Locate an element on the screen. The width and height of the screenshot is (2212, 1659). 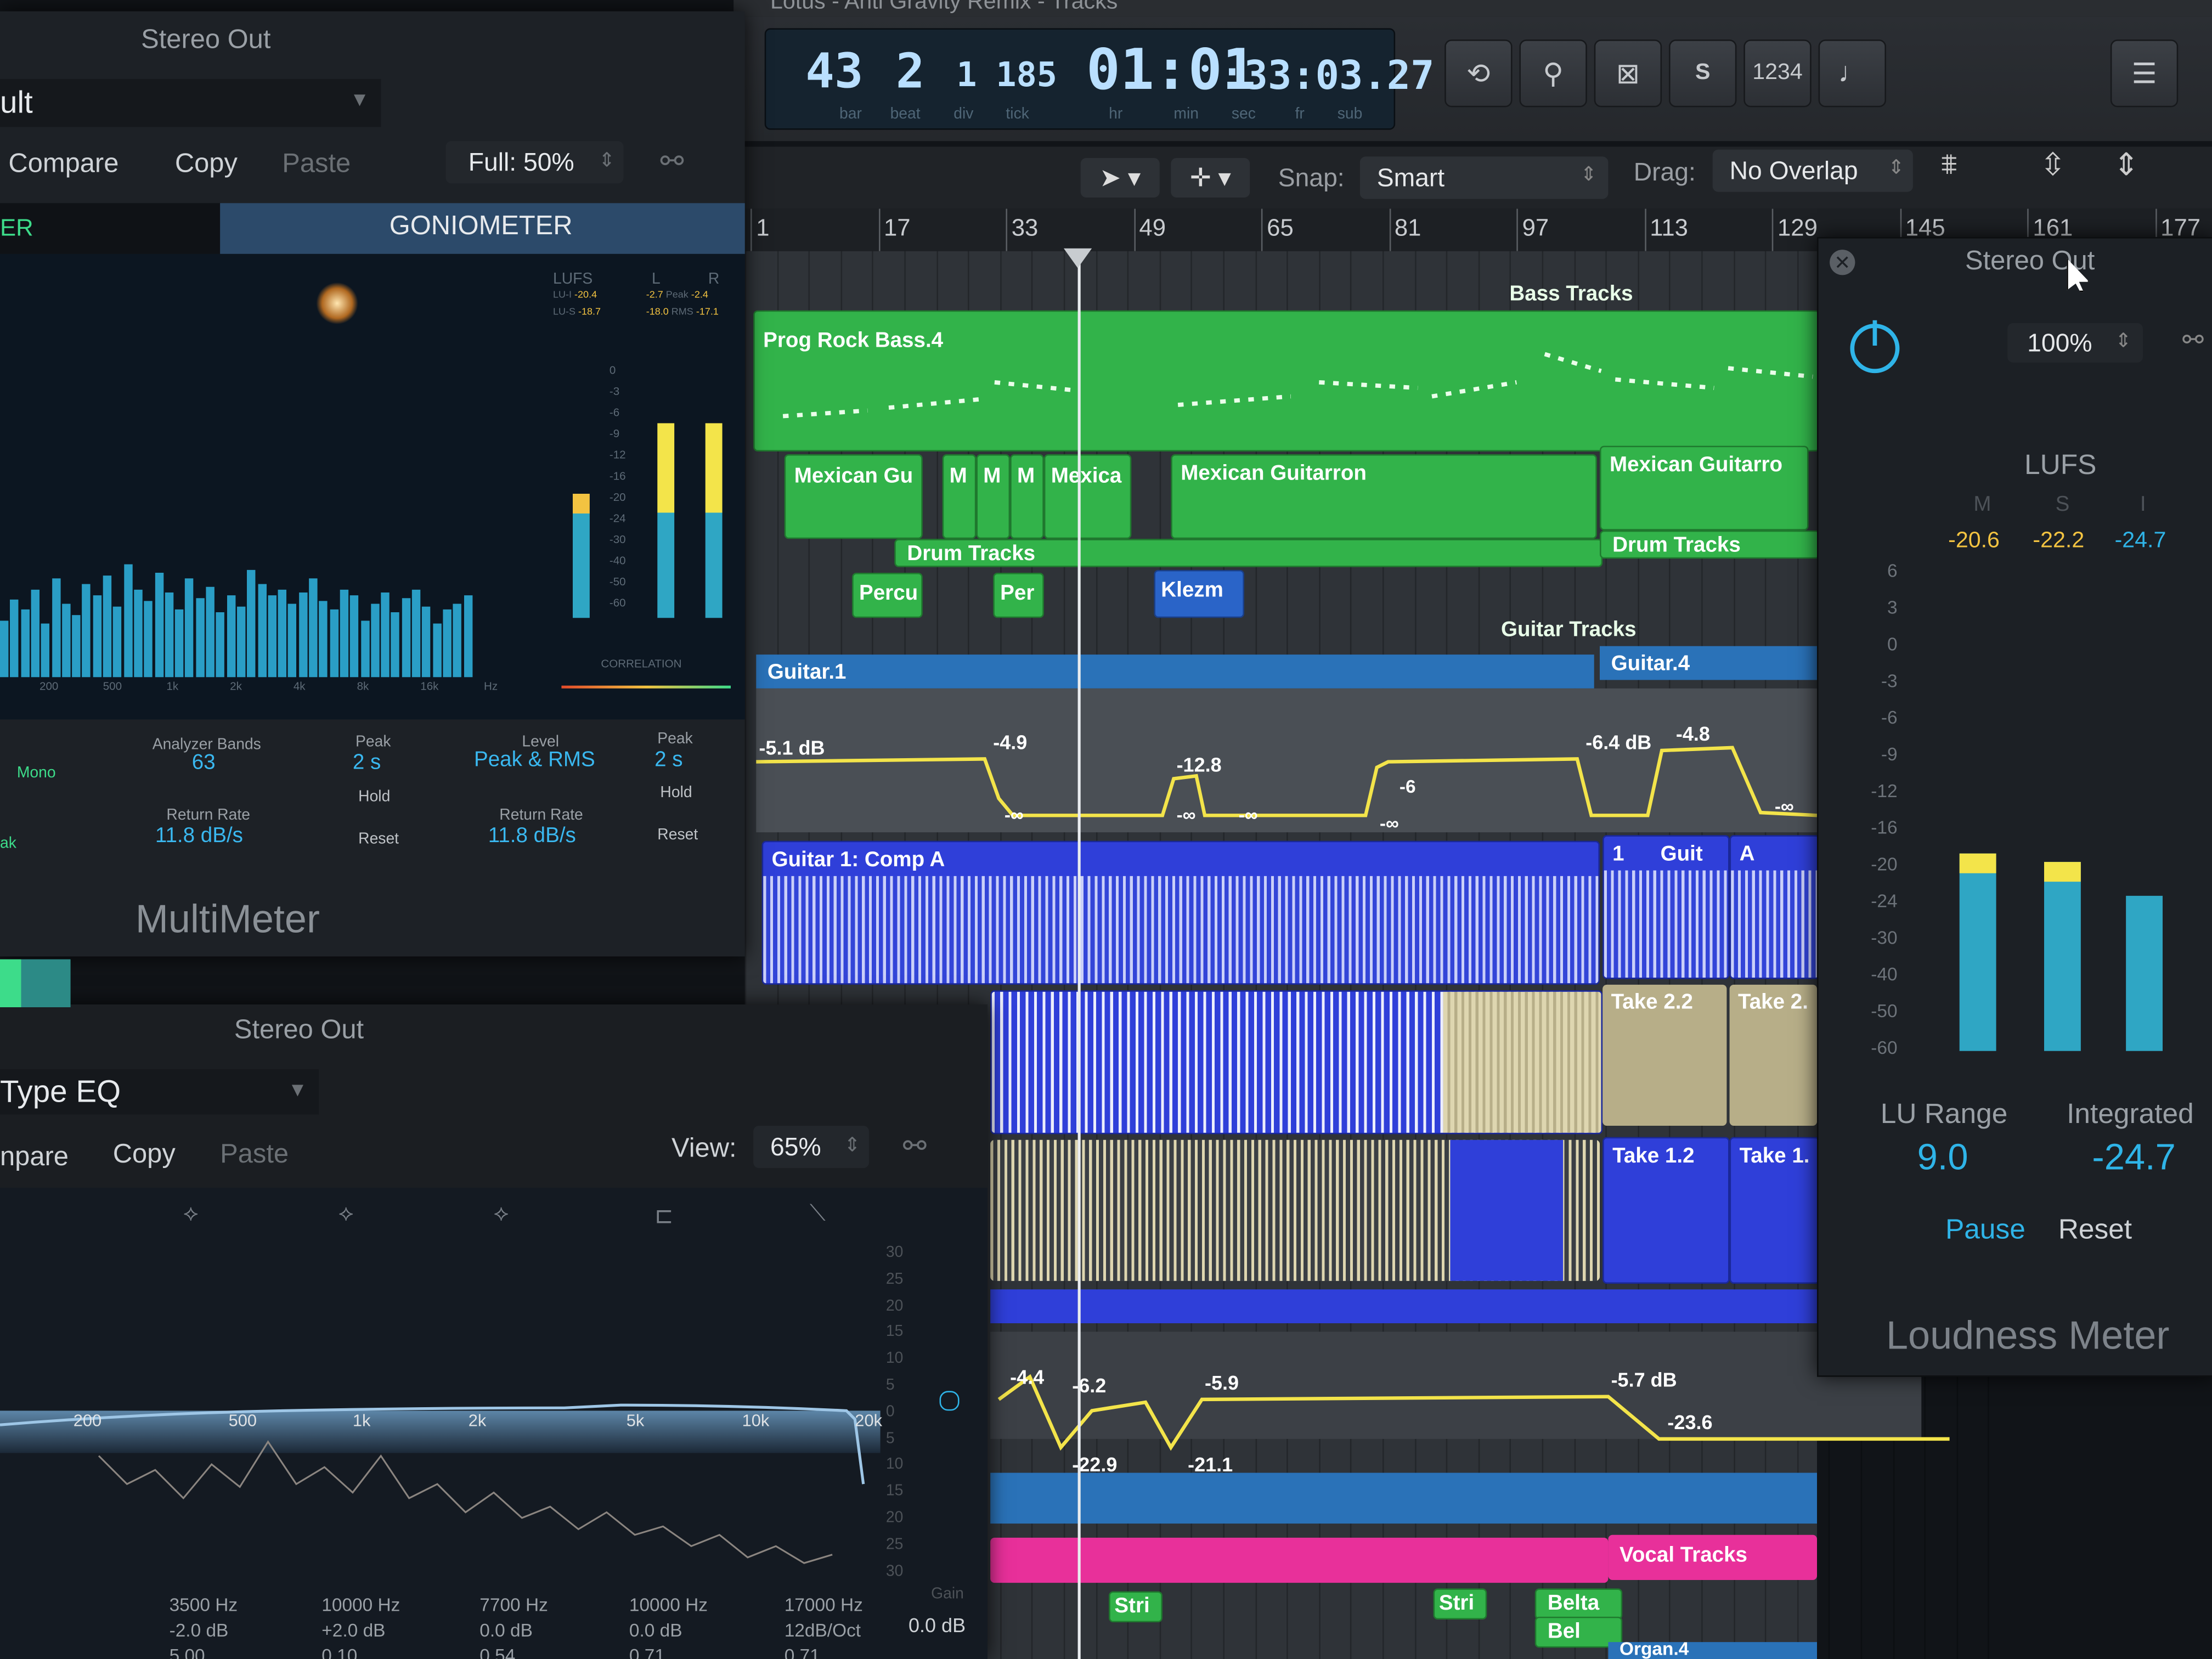
high-shelf-icon: ⊏ is located at coordinates (663, 1216).